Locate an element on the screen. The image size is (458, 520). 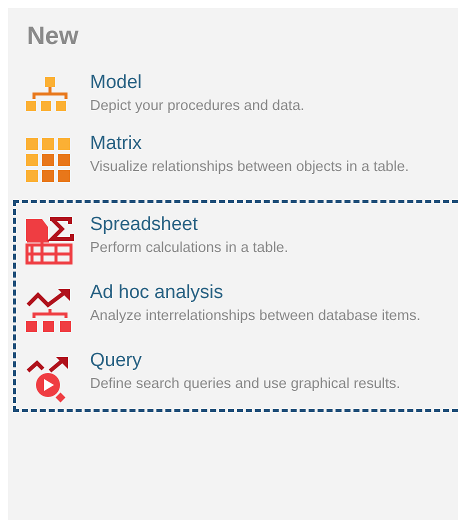
item-title-link: Model is located at coordinates (197, 83).